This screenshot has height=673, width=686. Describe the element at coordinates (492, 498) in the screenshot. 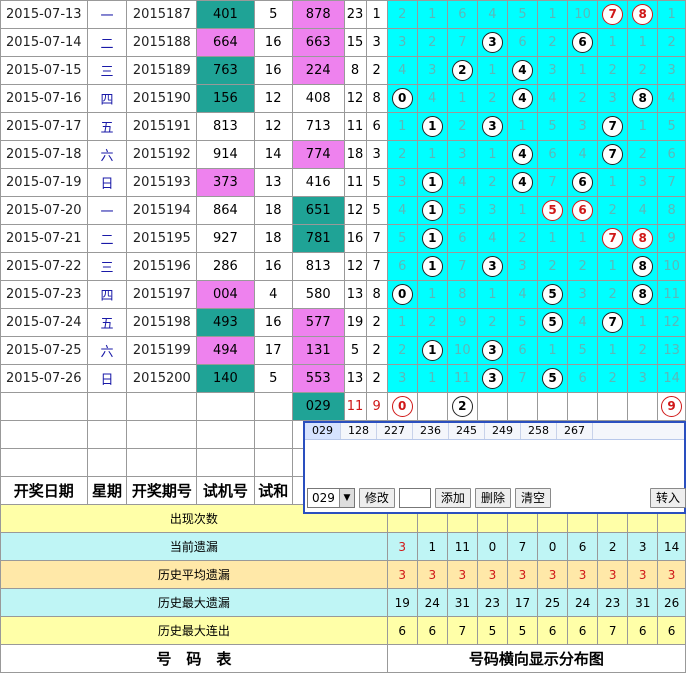

I see `delete-button: 删除` at that location.